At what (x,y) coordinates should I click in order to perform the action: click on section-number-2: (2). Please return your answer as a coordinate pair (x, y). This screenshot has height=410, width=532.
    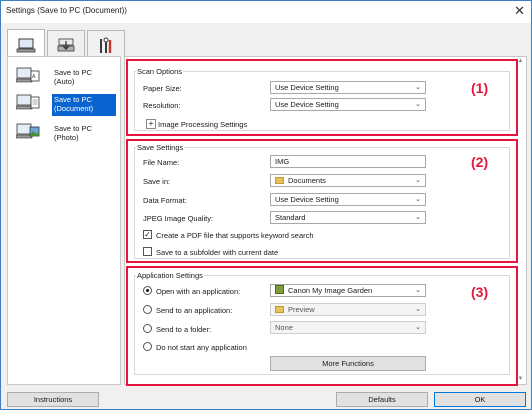
    Looking at the image, I should click on (480, 162).